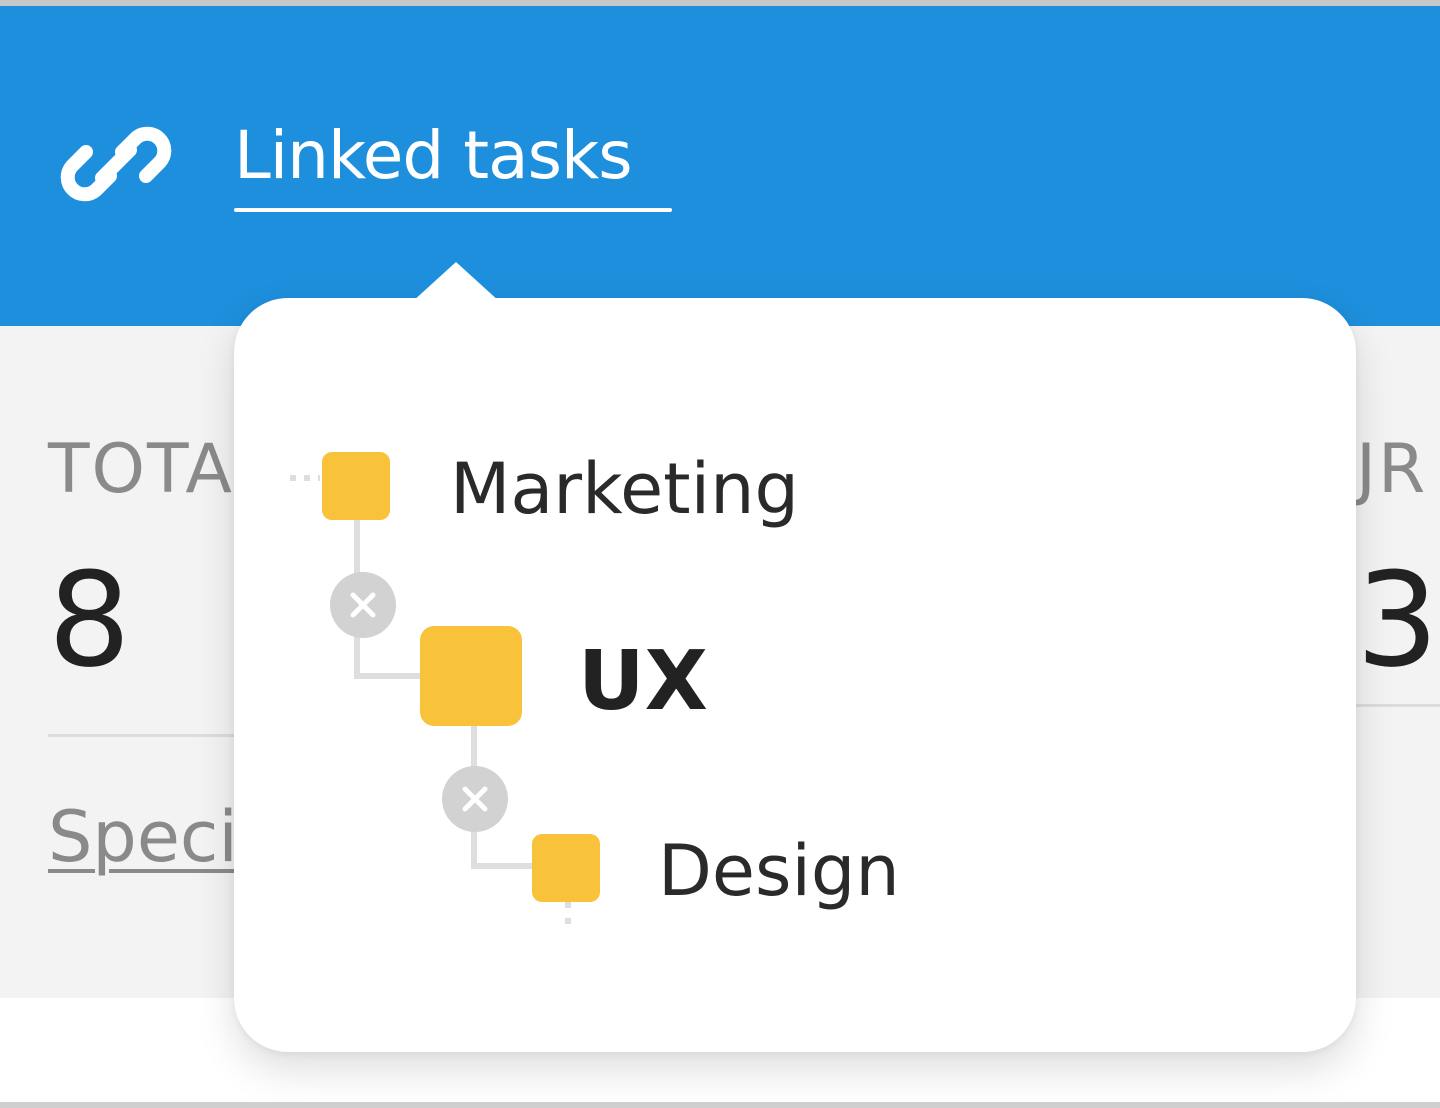  Describe the element at coordinates (566, 868) in the screenshot. I see `task-node-design` at that location.